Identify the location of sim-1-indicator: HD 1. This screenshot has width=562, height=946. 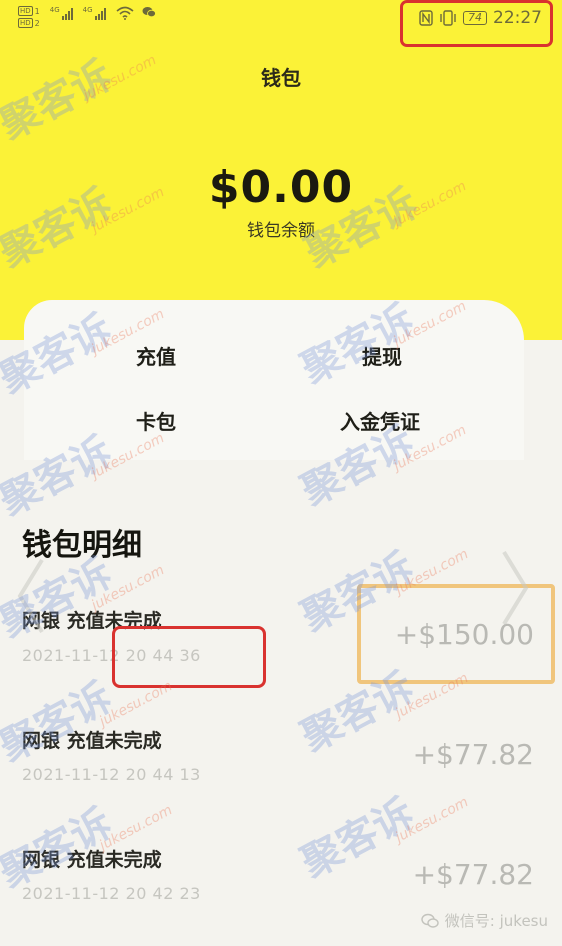
(29, 11).